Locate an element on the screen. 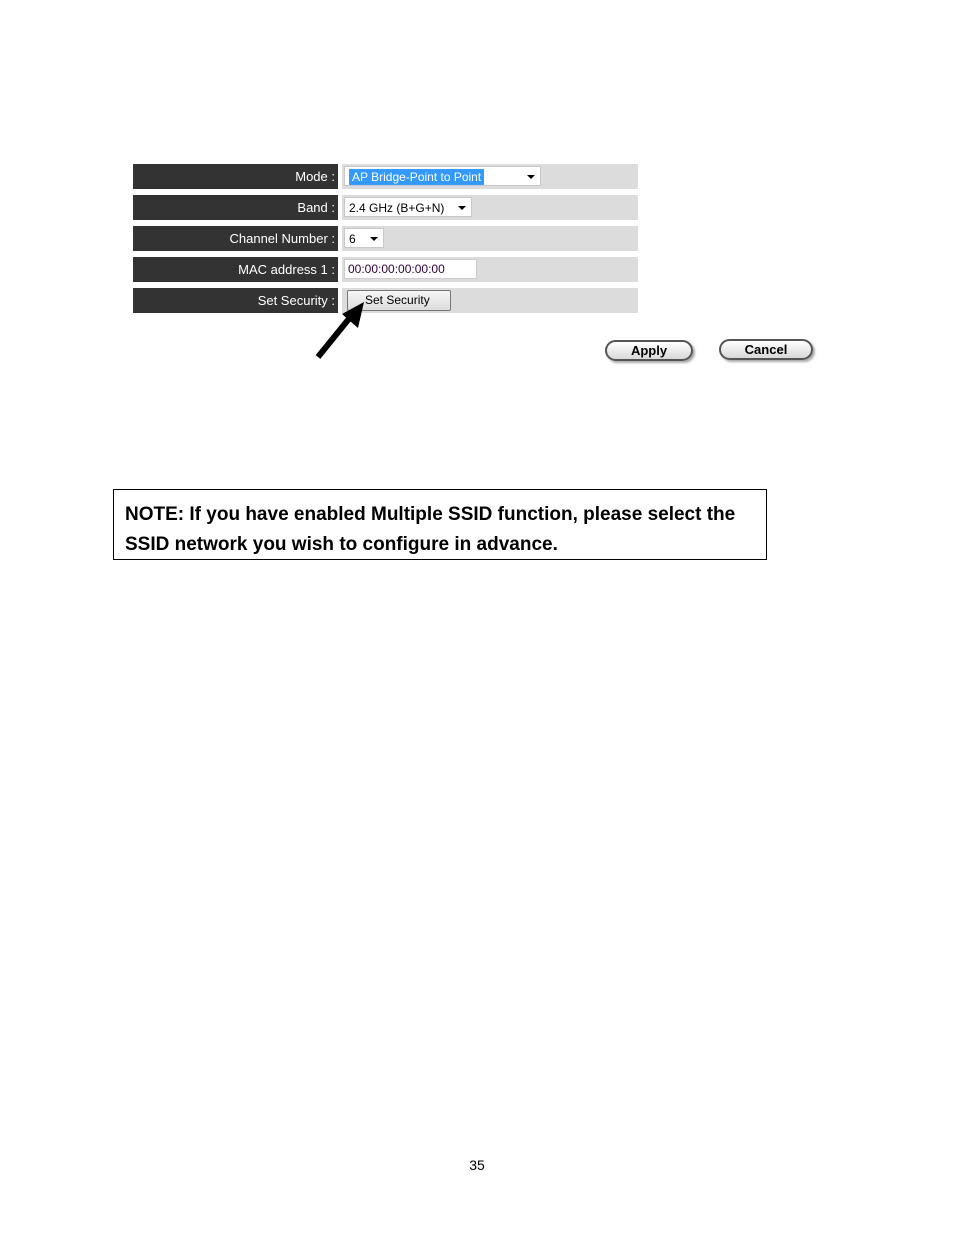  cancel-button: Cancel is located at coordinates (766, 349).